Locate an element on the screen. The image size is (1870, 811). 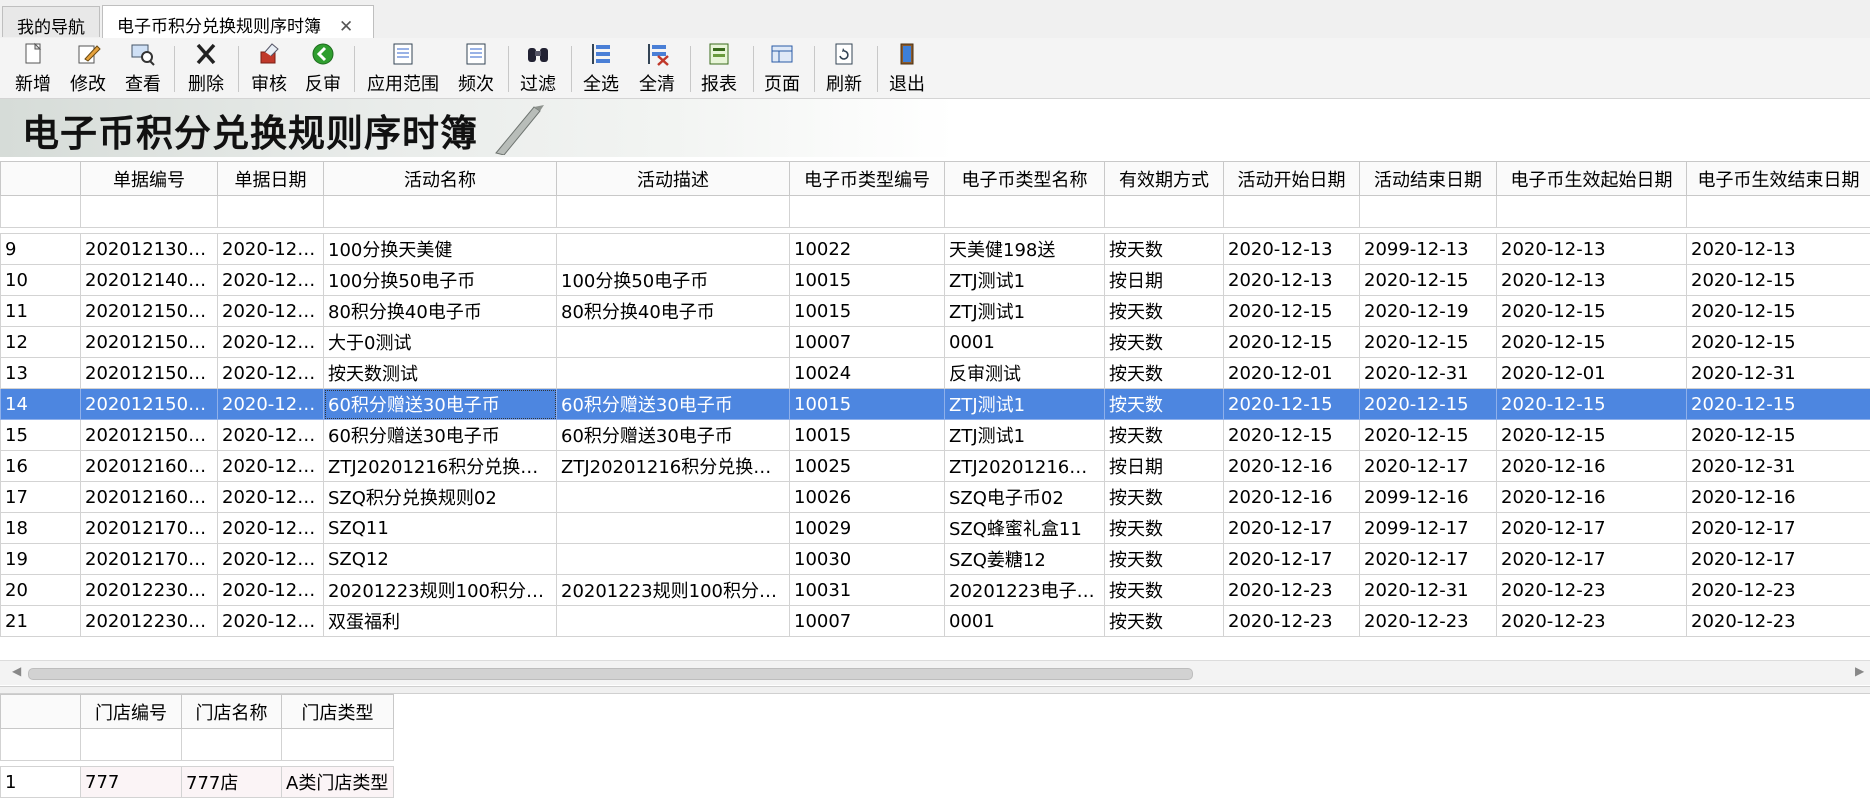
column-header: 门店类型 is located at coordinates (337, 711).